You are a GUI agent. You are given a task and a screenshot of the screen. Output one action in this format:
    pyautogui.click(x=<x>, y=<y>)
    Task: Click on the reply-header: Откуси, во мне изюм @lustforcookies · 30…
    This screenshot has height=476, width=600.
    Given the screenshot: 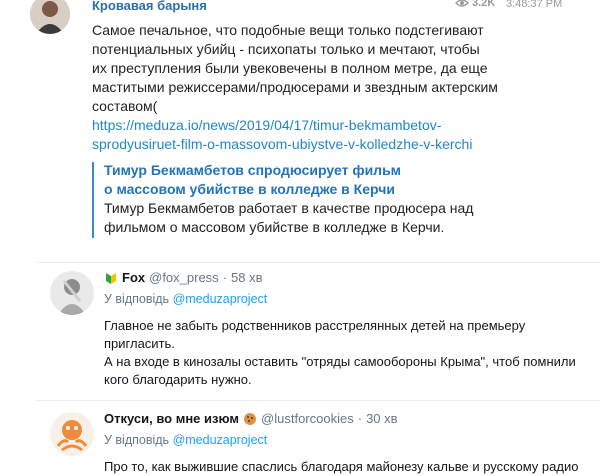 What is the action you would take?
    pyautogui.click(x=251, y=418)
    